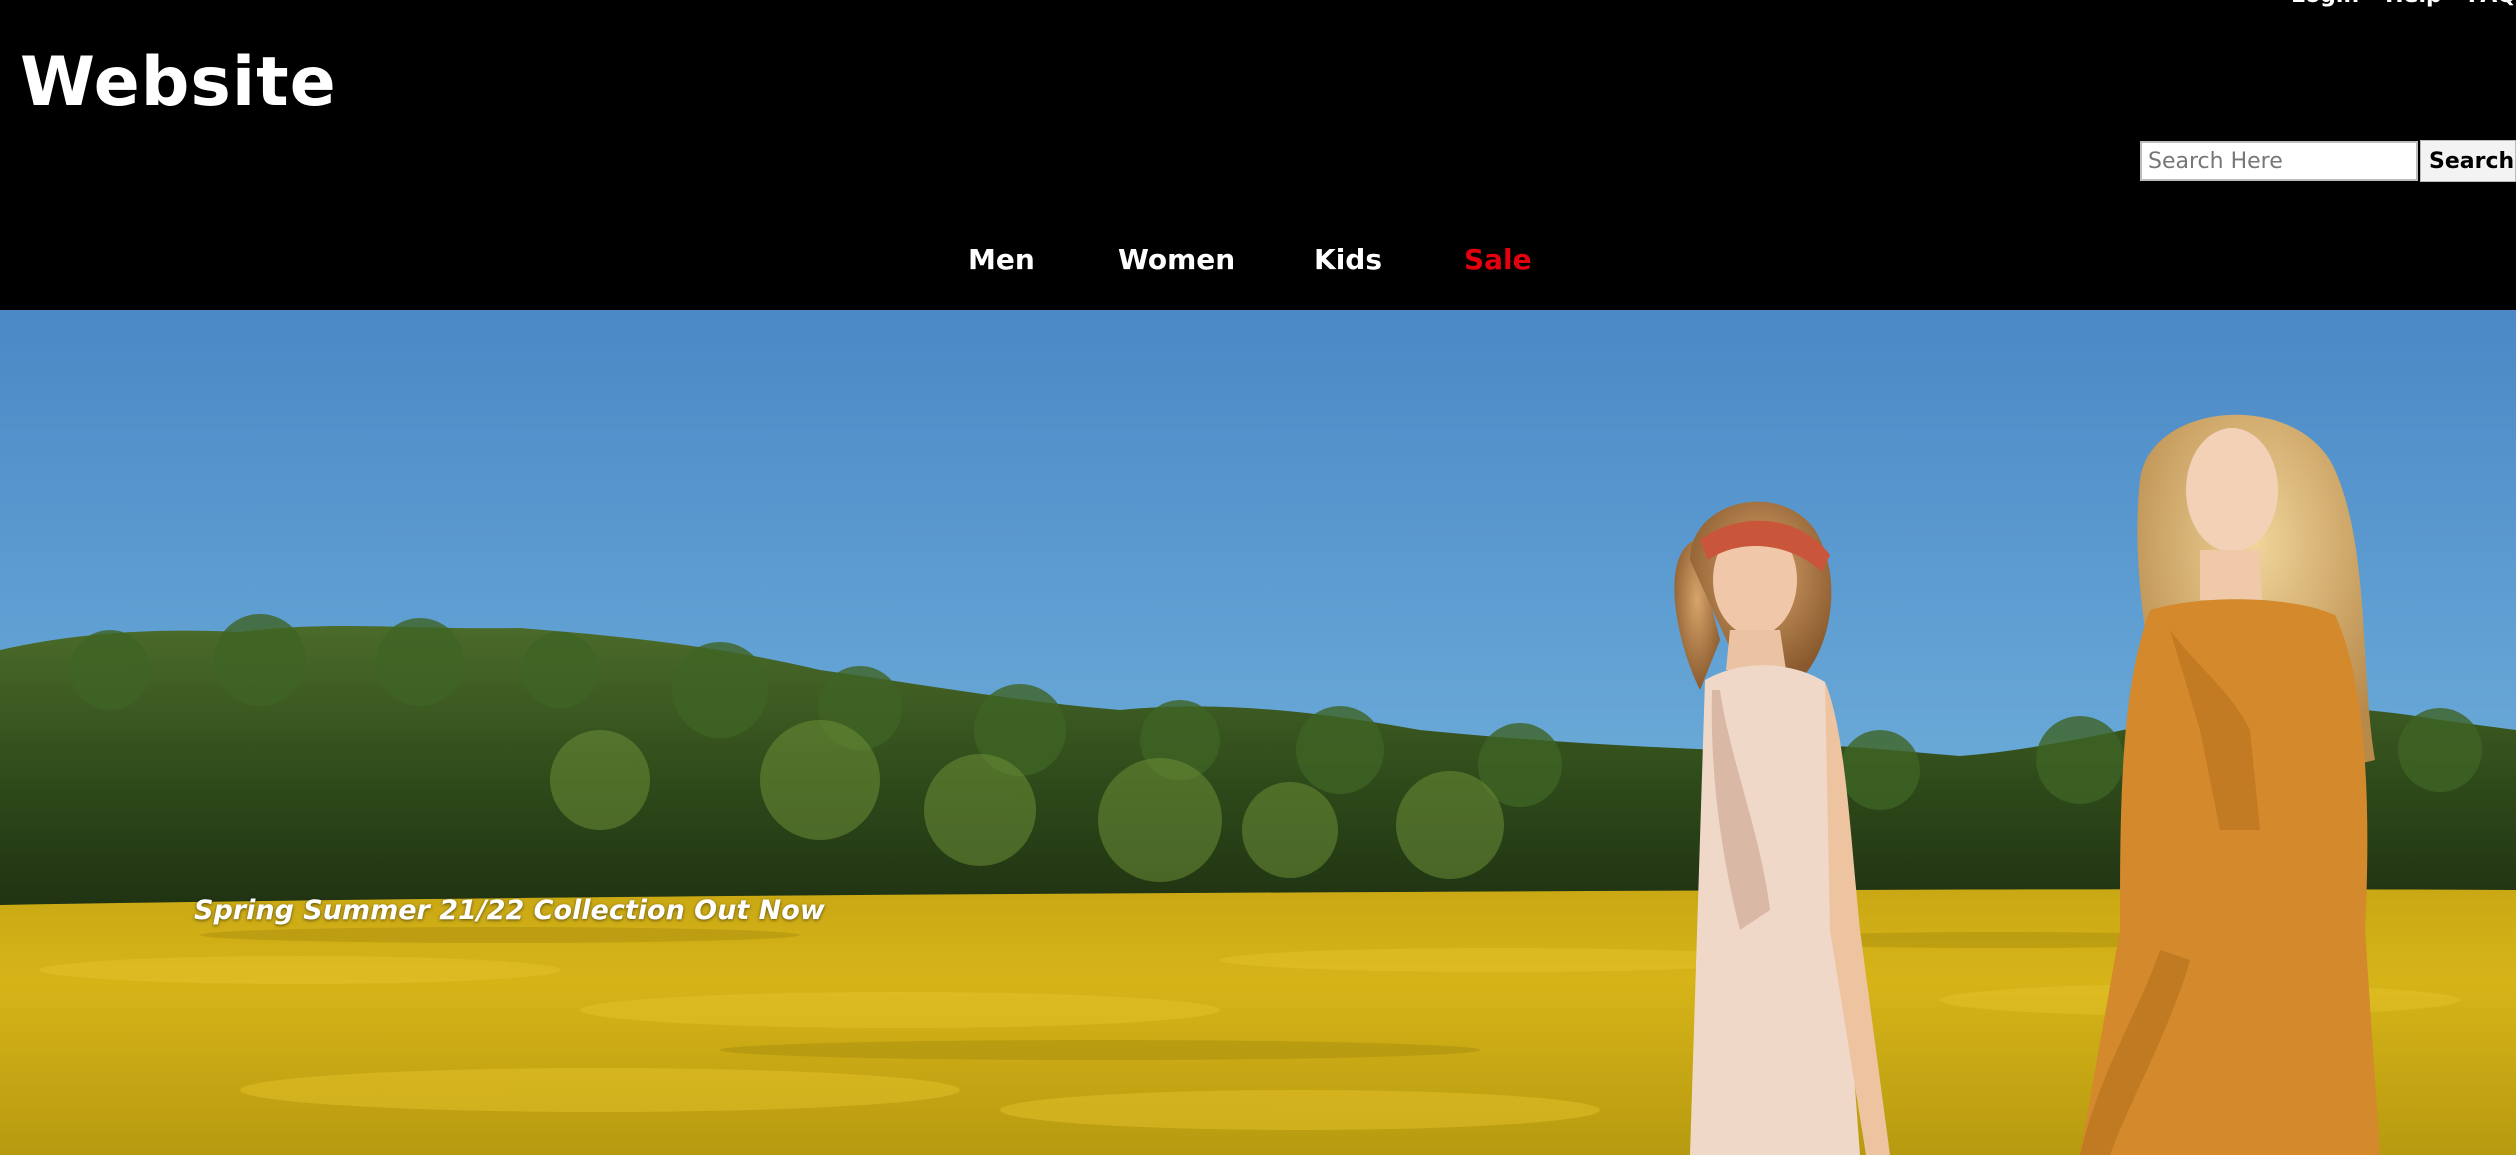 The width and height of the screenshot is (2516, 1155). What do you see at coordinates (2279, 161) in the screenshot?
I see `search-input` at bounding box center [2279, 161].